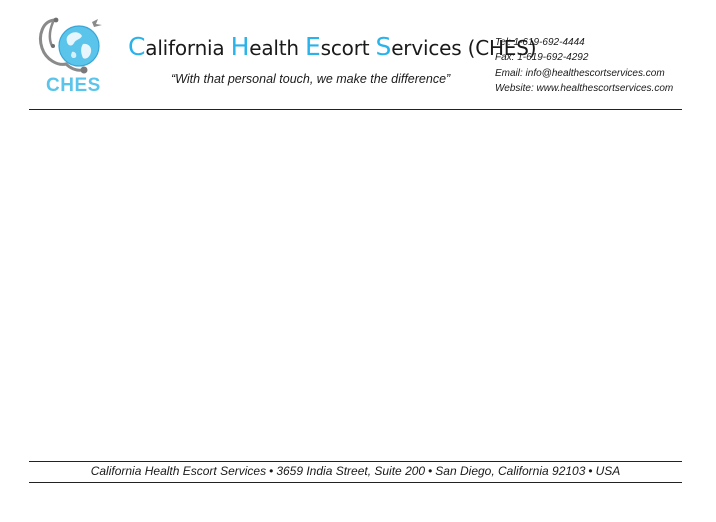  I want to click on company-name-part: Escort, so click(340, 46).